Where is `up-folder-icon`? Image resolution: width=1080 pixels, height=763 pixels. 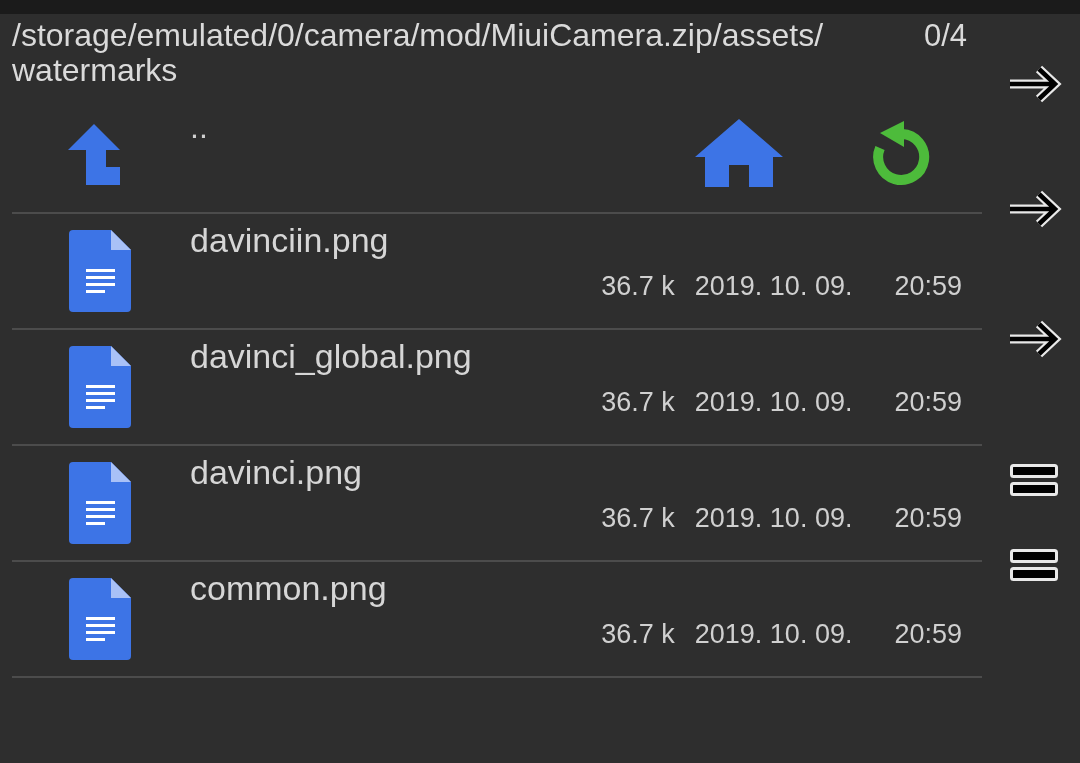 up-folder-icon is located at coordinates (94, 154).